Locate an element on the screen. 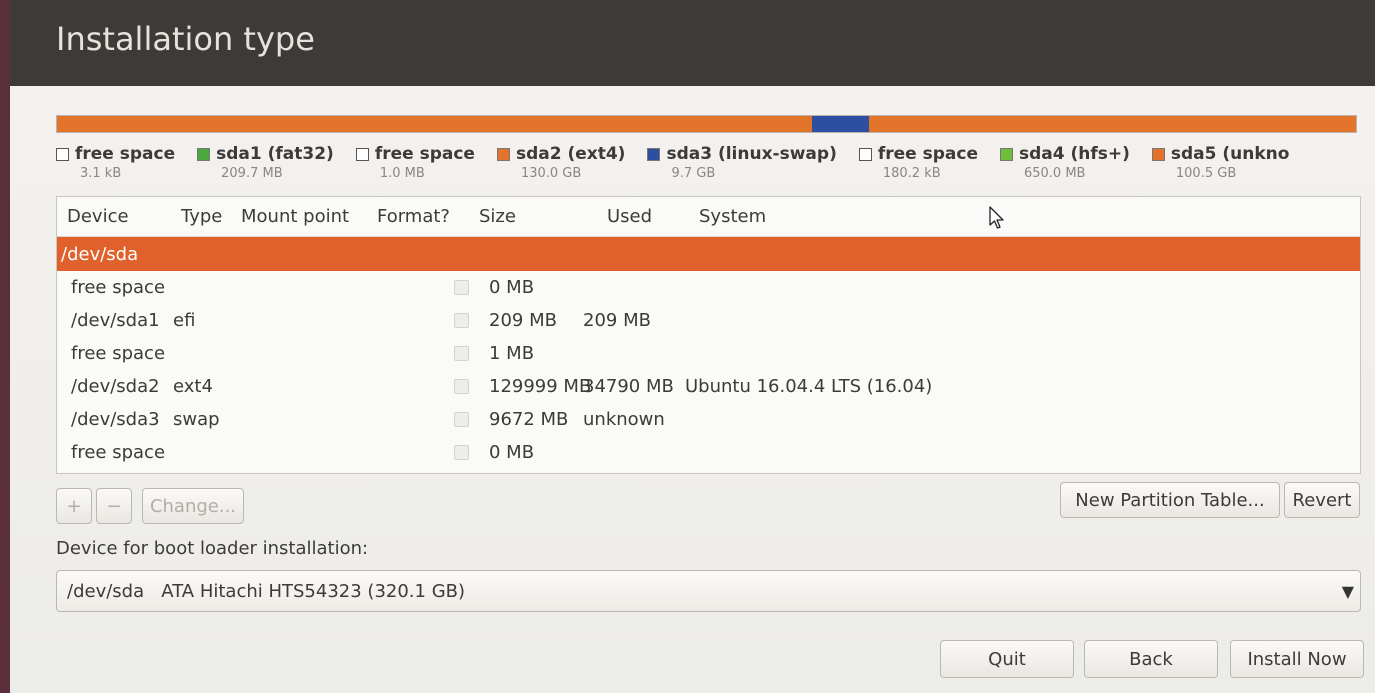 The height and width of the screenshot is (693, 1375). legend-swatch-swap is located at coordinates (654, 154).